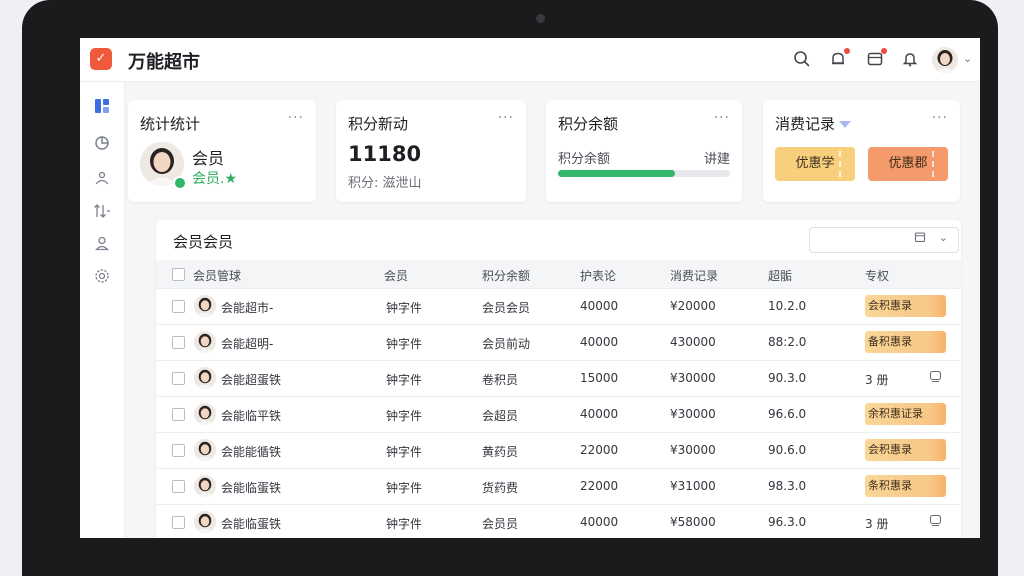 The height and width of the screenshot is (576, 1024). I want to click on col-header: 护表论, so click(598, 275).